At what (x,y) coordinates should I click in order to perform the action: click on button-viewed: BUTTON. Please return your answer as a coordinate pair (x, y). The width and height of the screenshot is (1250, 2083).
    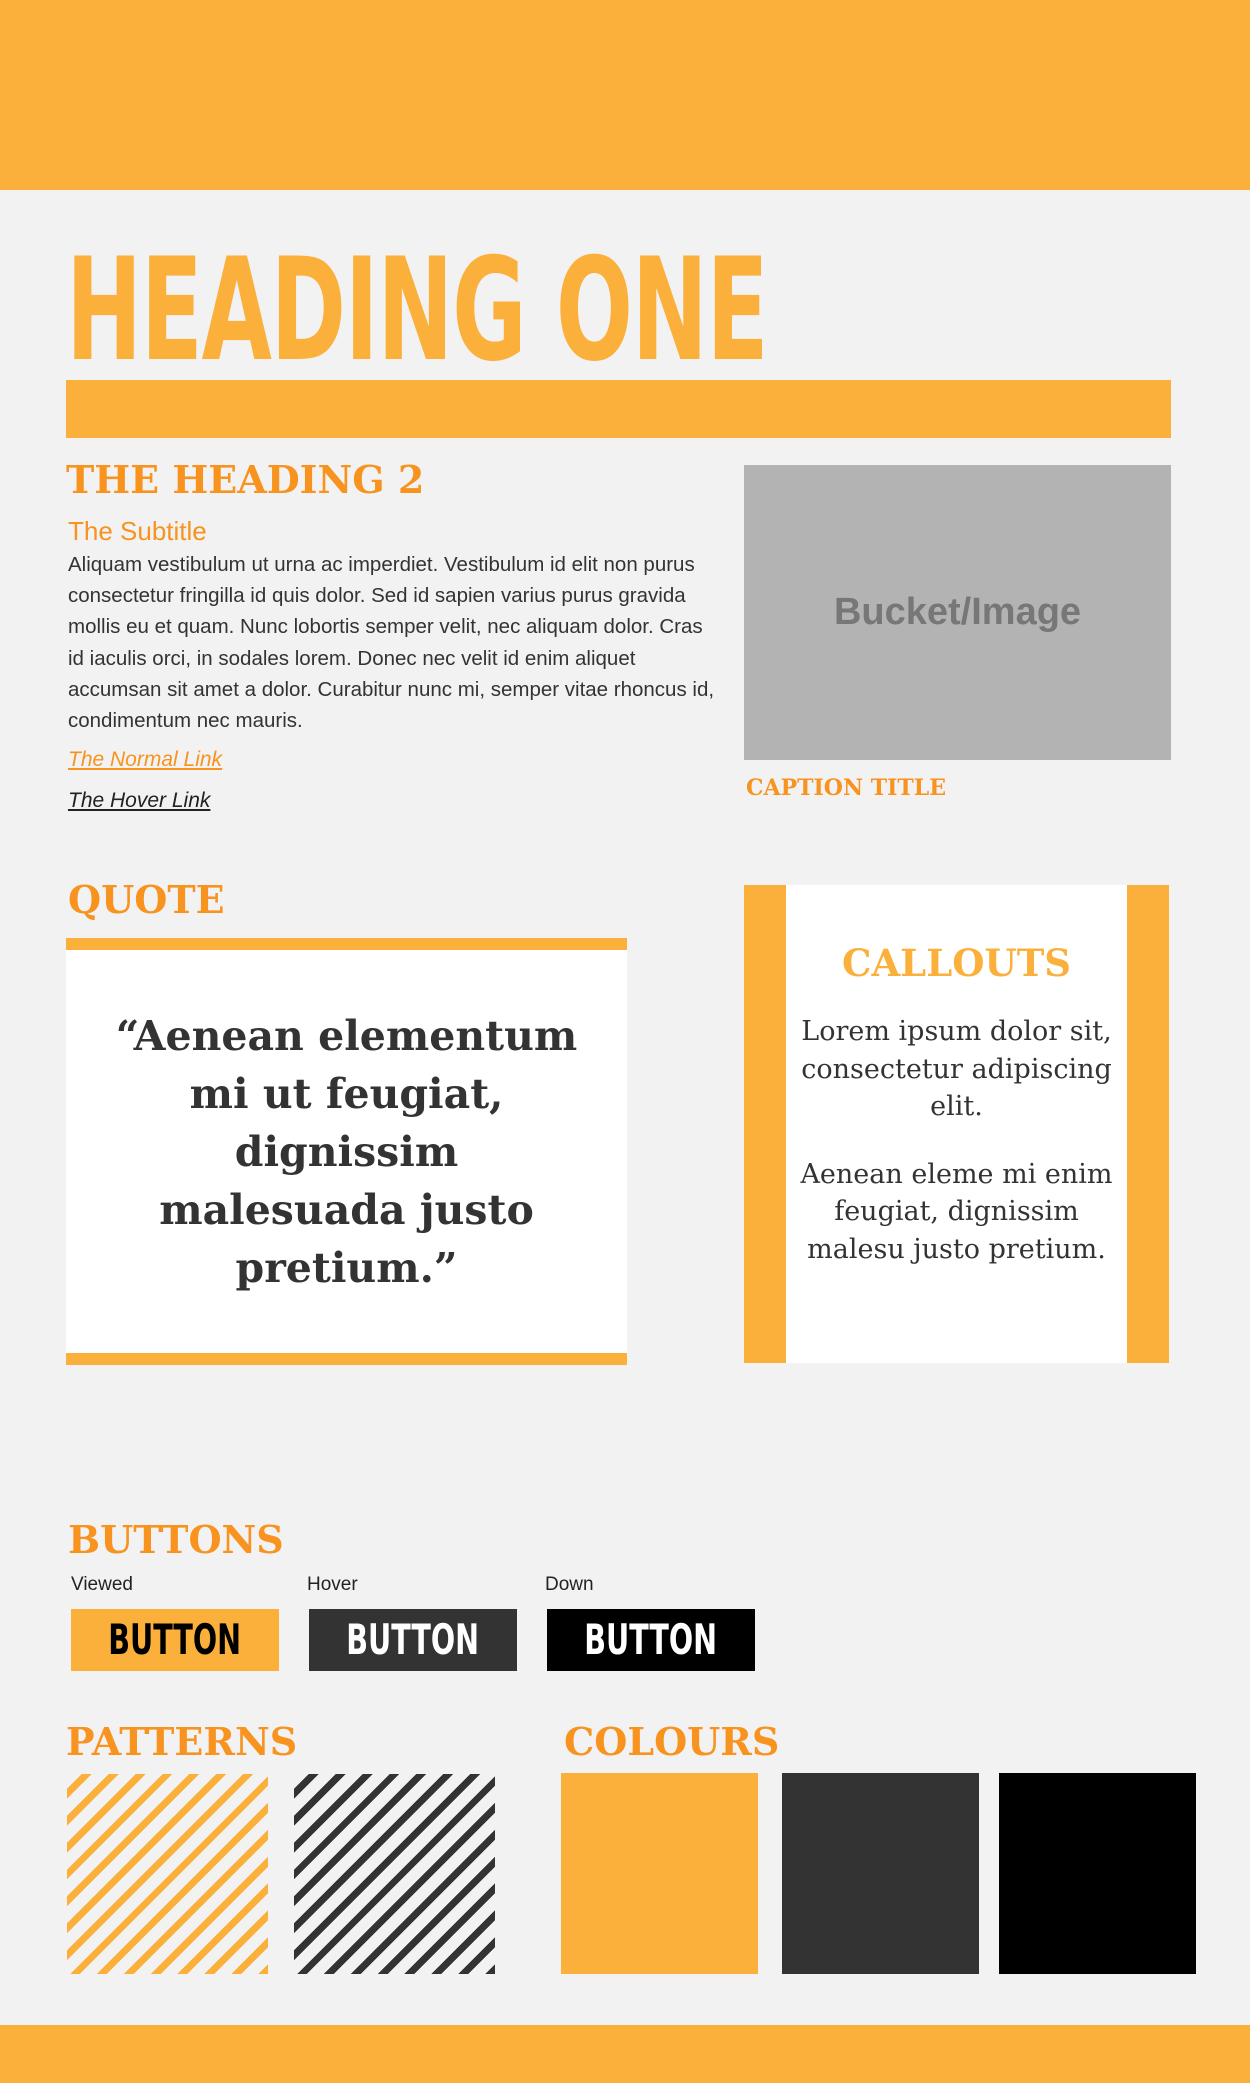
    Looking at the image, I should click on (175, 1640).